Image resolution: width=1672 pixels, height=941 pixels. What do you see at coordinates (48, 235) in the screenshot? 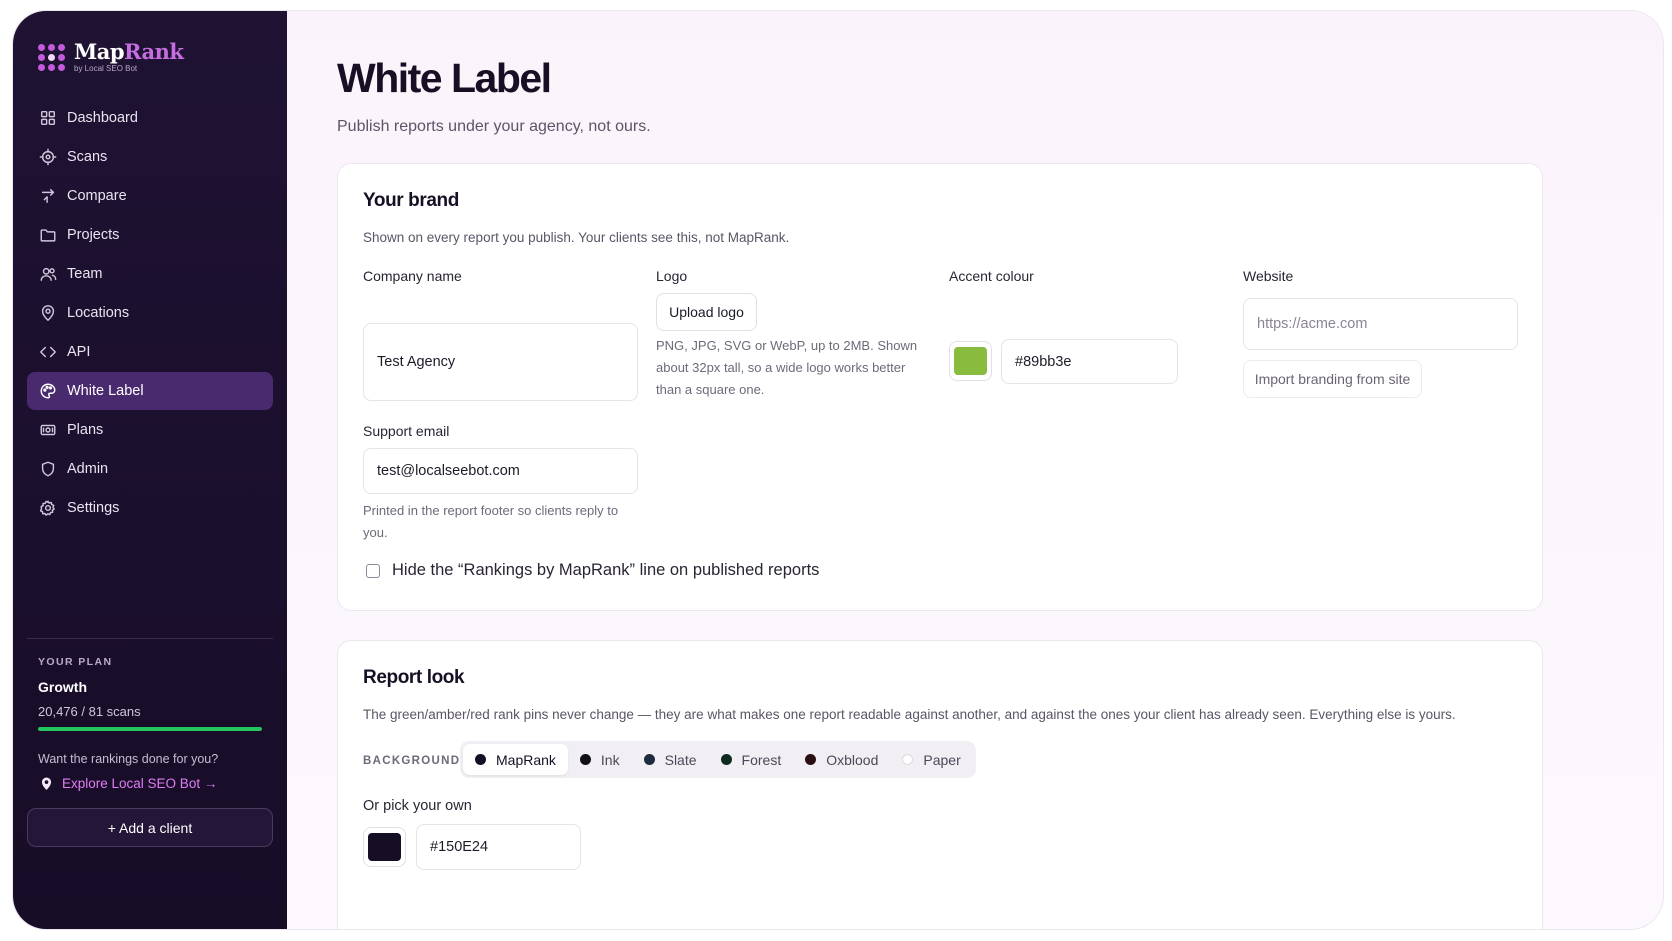
I see `folder-icon` at bounding box center [48, 235].